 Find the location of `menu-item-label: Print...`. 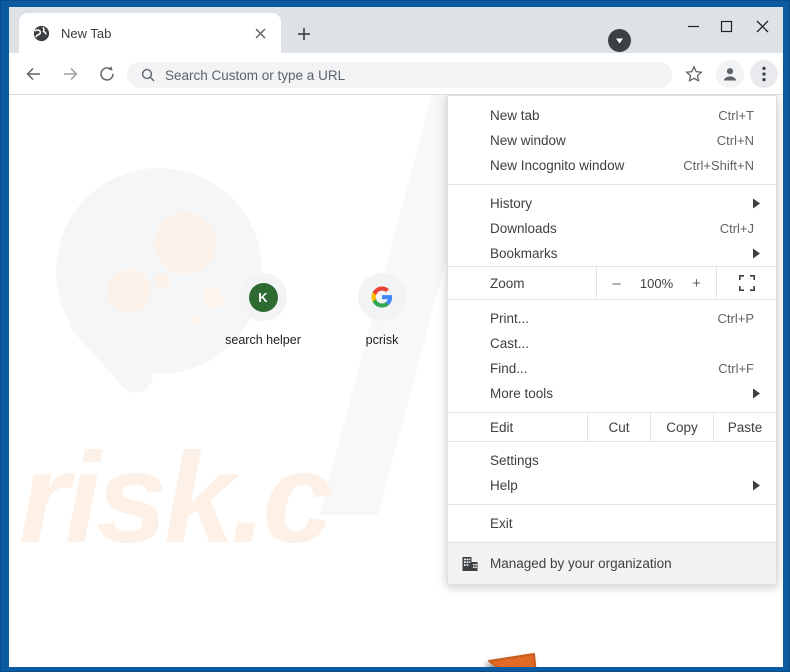

menu-item-label: Print... is located at coordinates (510, 318).